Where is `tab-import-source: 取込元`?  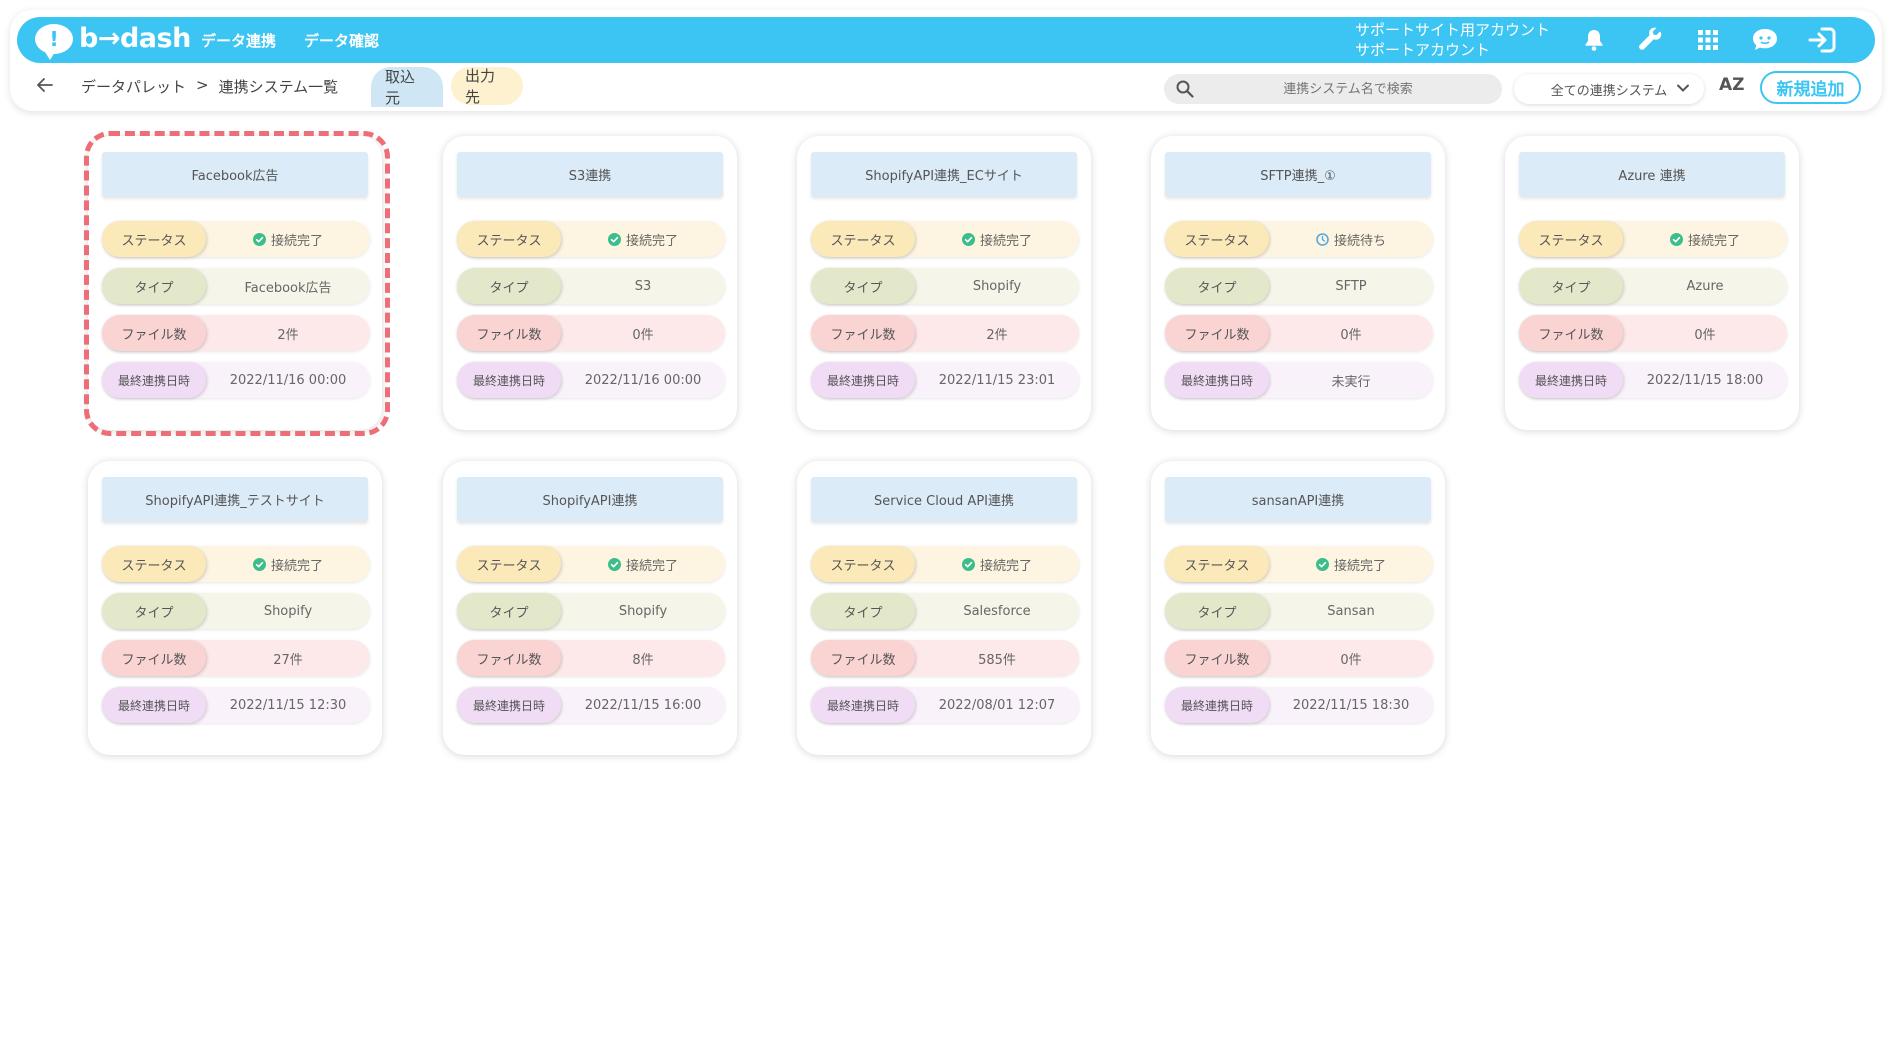
tab-import-source: 取込元 is located at coordinates (407, 87).